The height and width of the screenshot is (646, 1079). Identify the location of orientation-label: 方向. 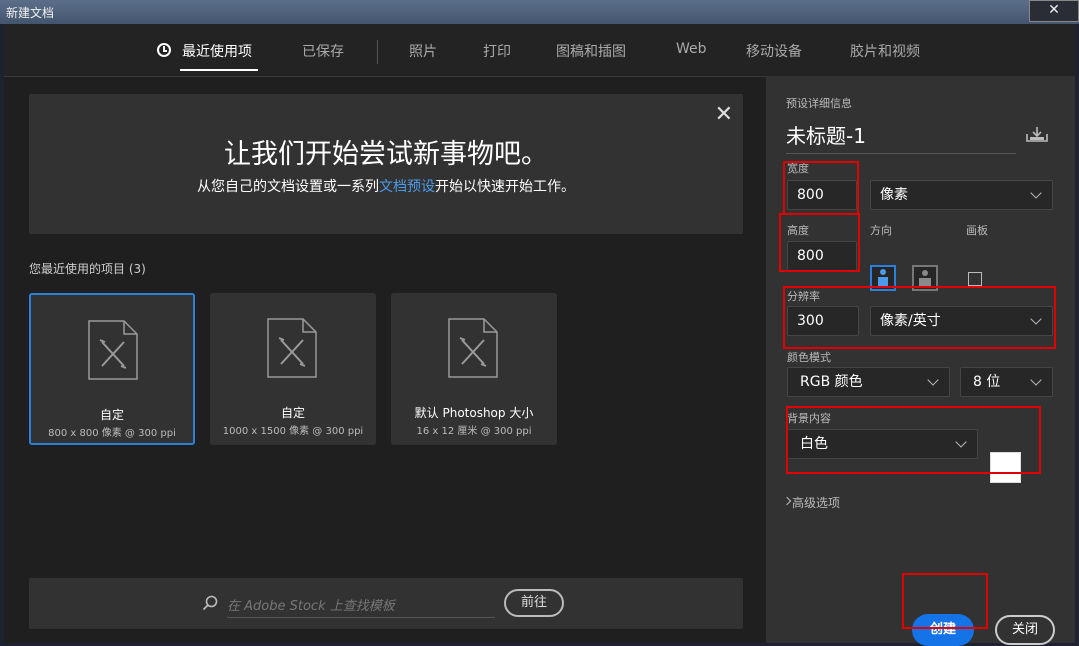
(881, 230).